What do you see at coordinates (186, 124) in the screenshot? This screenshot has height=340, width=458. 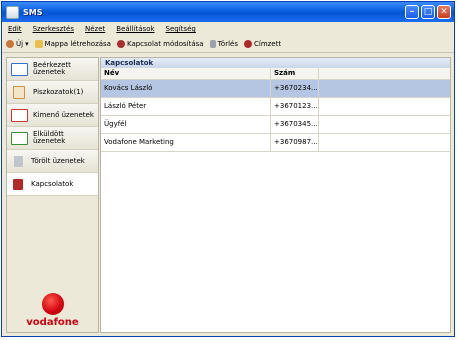 I see `contact-name: Ügyfél` at bounding box center [186, 124].